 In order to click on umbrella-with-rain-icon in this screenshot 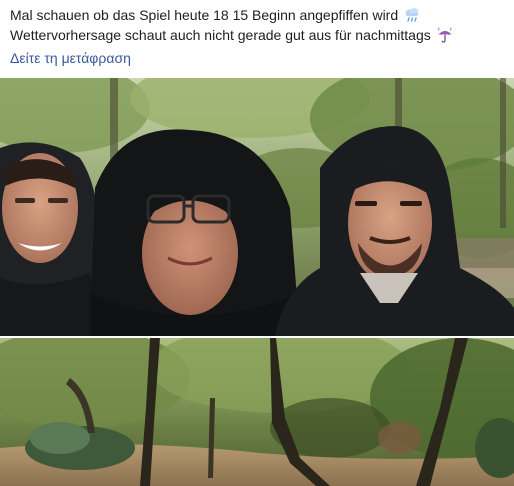, I will do `click(445, 35)`.